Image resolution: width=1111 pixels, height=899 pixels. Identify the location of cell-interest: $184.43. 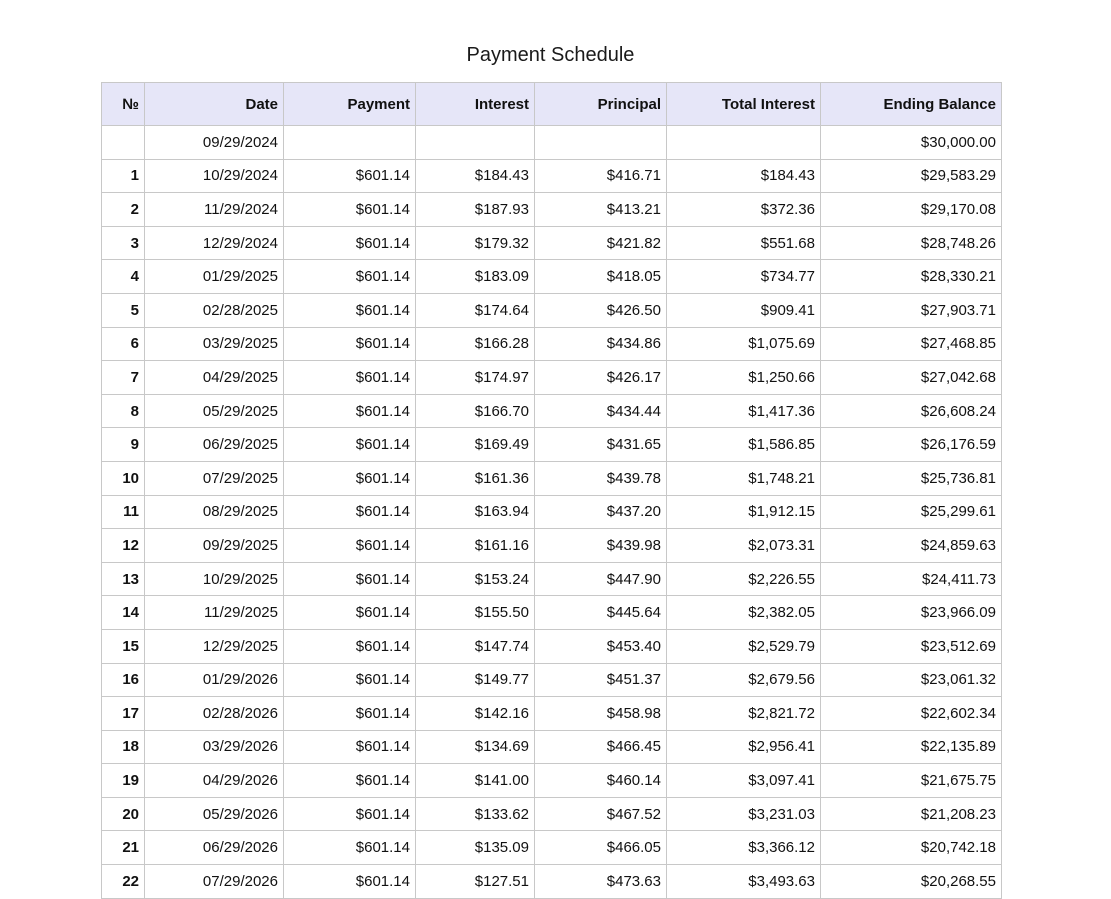
(475, 176).